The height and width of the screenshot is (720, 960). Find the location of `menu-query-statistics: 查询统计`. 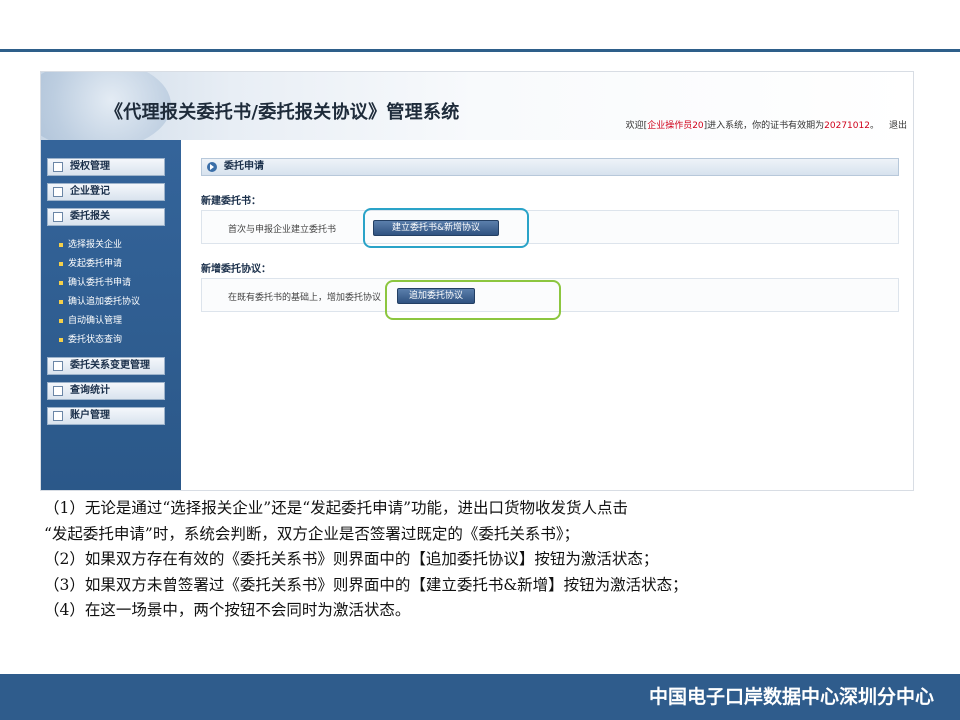

menu-query-statistics: 查询统计 is located at coordinates (106, 391).